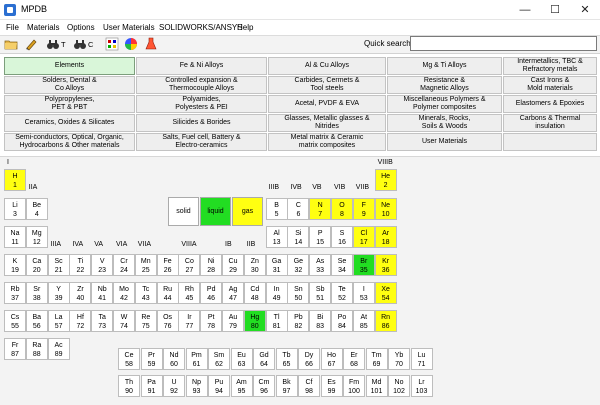  I want to click on element-ac: Ac 89, so click(58, 349).